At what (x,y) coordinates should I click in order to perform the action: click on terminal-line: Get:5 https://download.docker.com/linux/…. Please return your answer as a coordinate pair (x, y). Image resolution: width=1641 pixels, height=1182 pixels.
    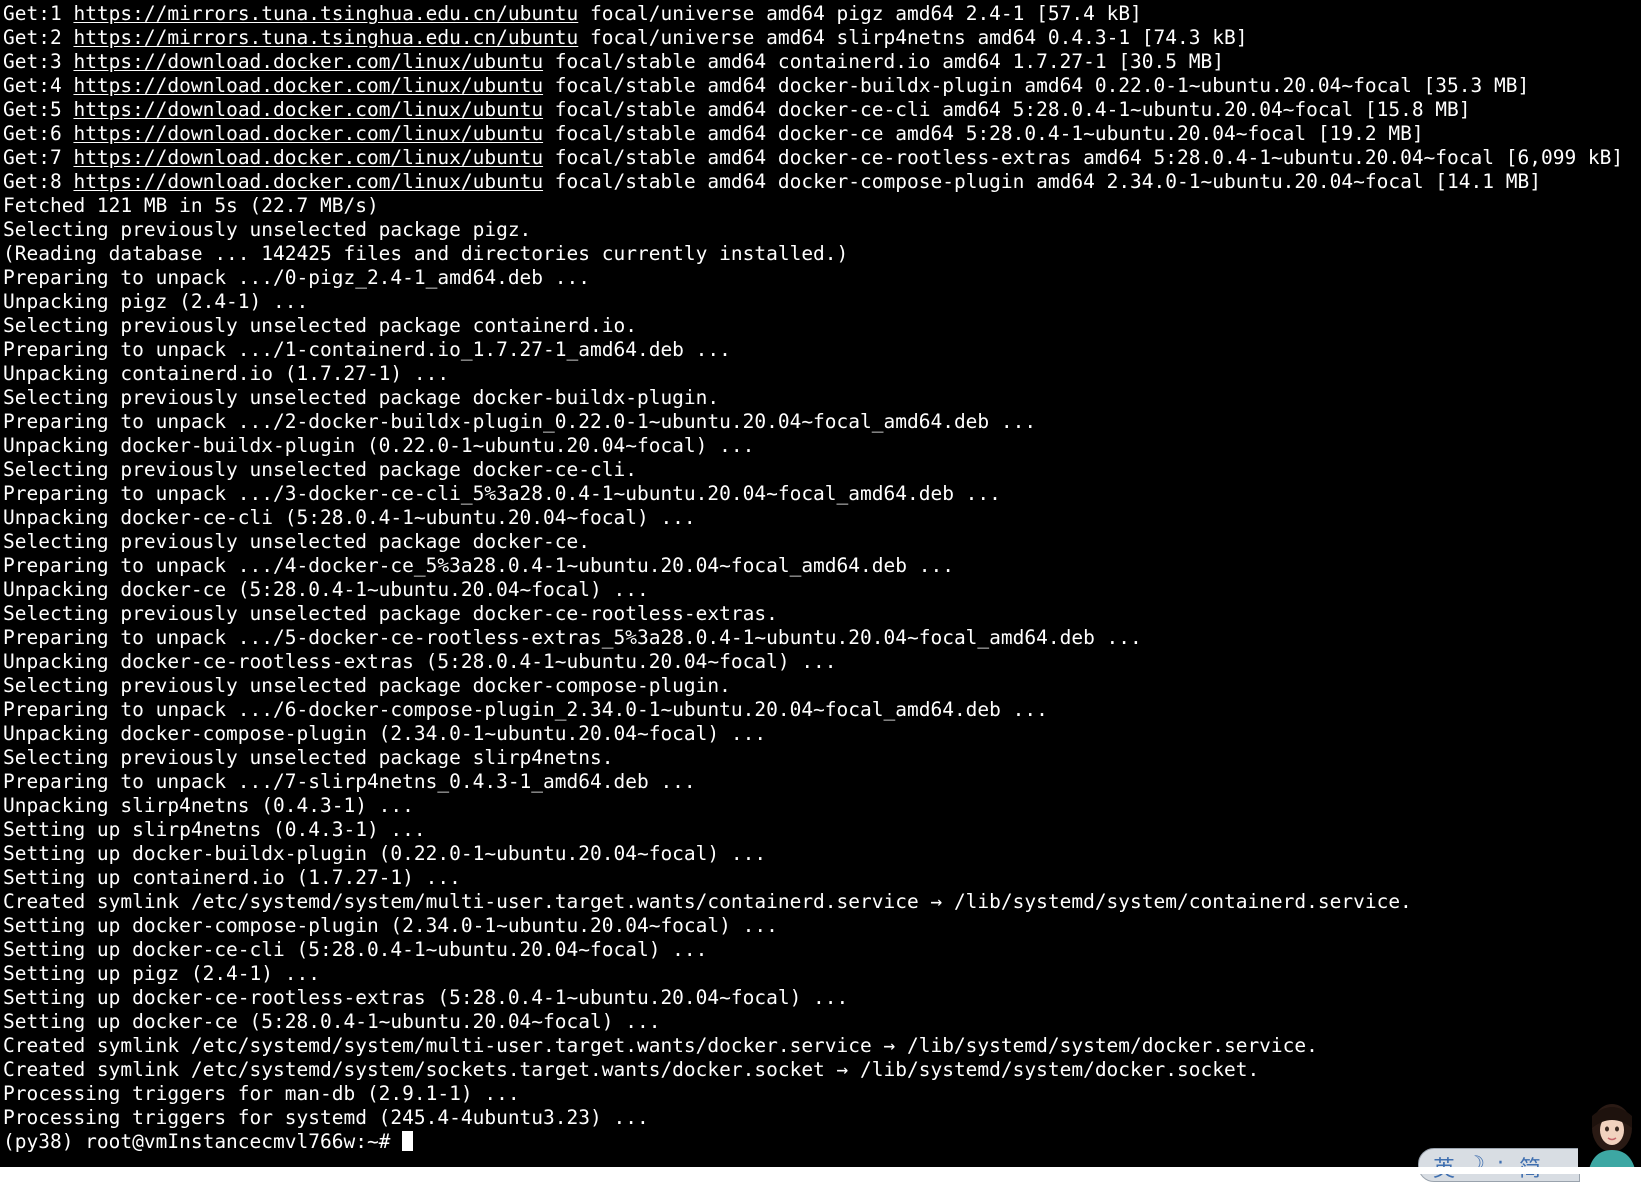
    Looking at the image, I should click on (813, 110).